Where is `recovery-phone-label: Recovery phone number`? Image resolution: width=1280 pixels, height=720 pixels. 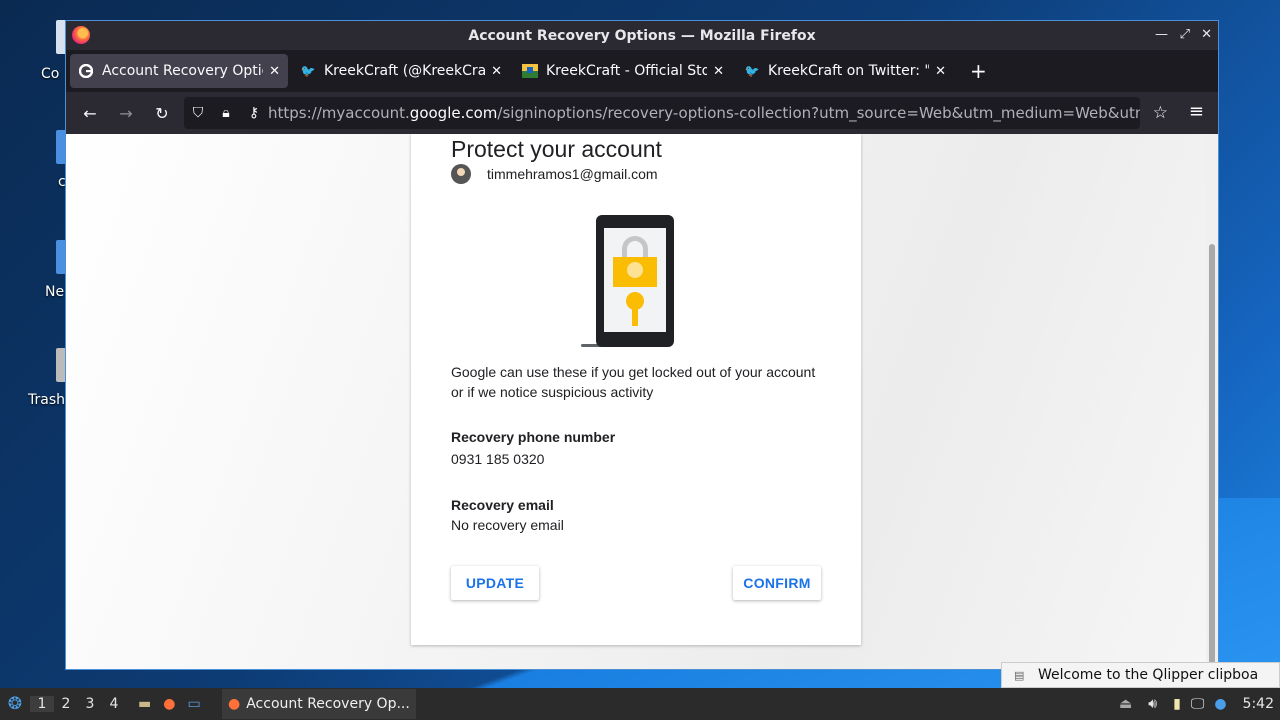
recovery-phone-label: Recovery phone number is located at coordinates (533, 437).